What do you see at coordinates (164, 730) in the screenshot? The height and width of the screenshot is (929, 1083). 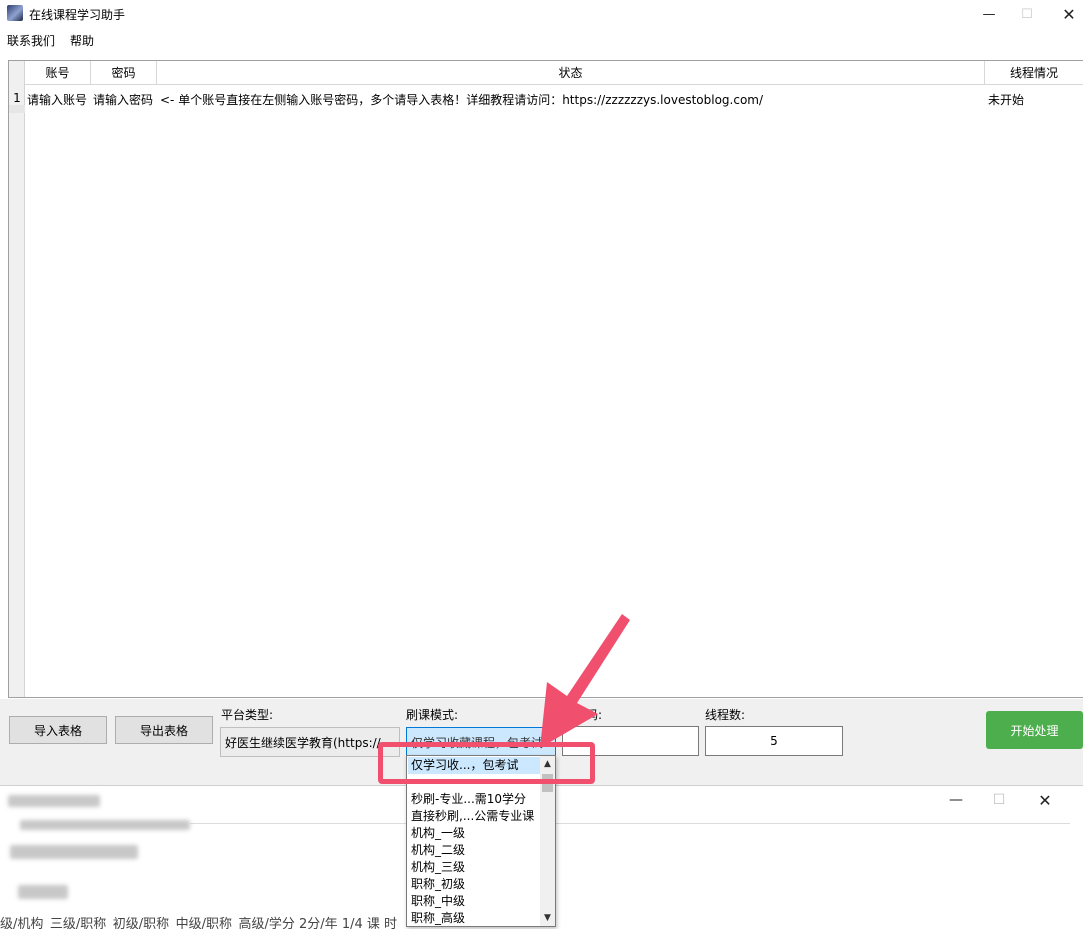 I see `export-table-button: 导出表格` at bounding box center [164, 730].